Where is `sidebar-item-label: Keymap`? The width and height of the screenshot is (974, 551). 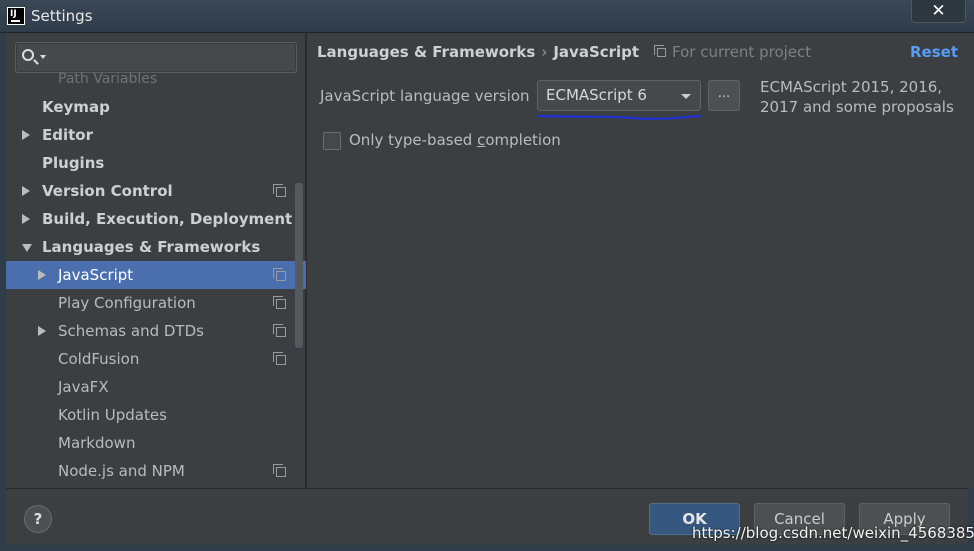
sidebar-item-label: Keymap is located at coordinates (76, 107).